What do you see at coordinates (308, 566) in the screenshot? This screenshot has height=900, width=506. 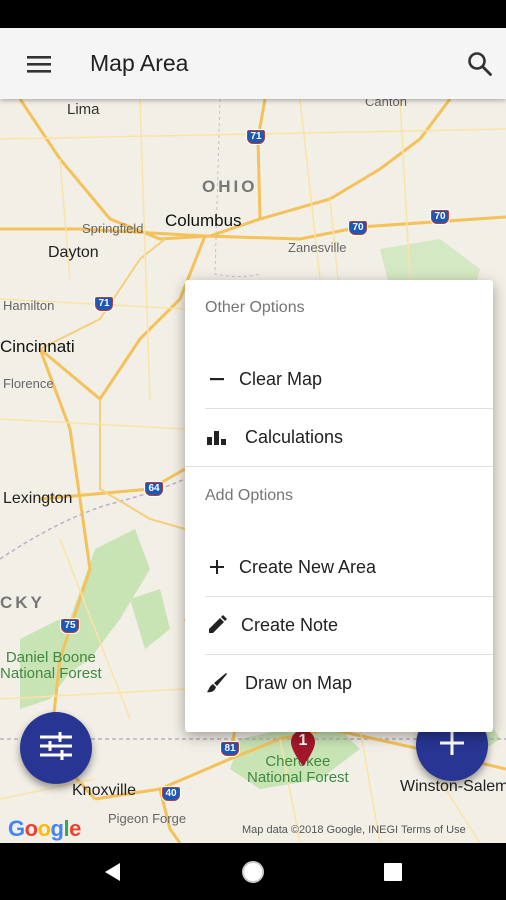 I see `menu-item-label: Create New Area` at bounding box center [308, 566].